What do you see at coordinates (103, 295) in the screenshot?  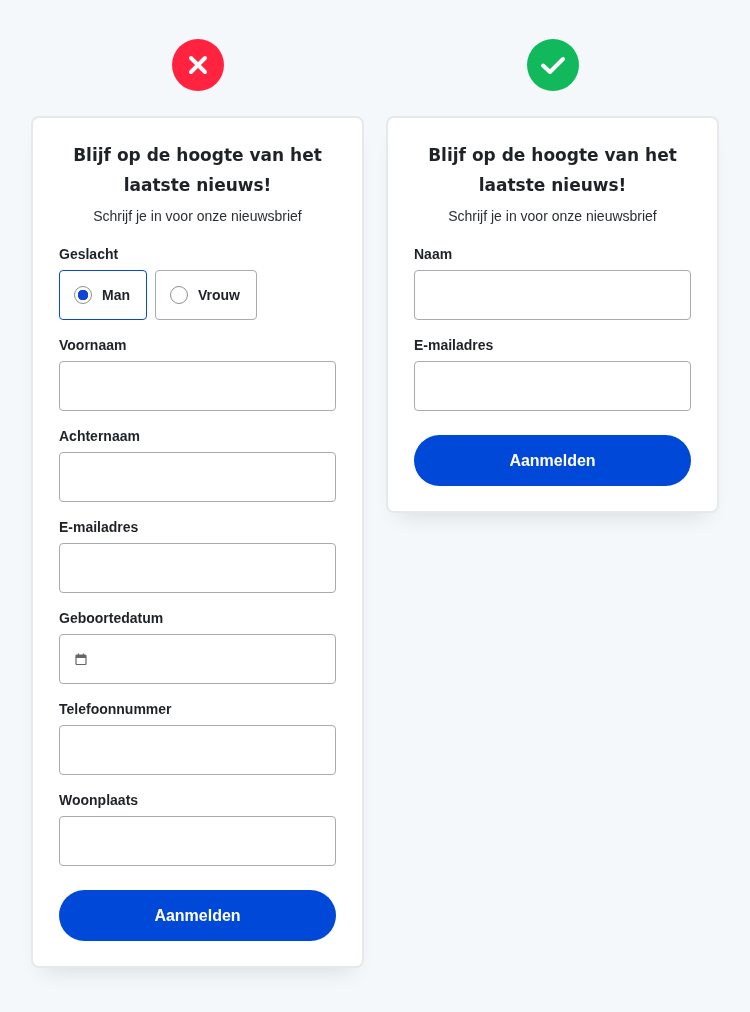 I see `radio-option: Man` at bounding box center [103, 295].